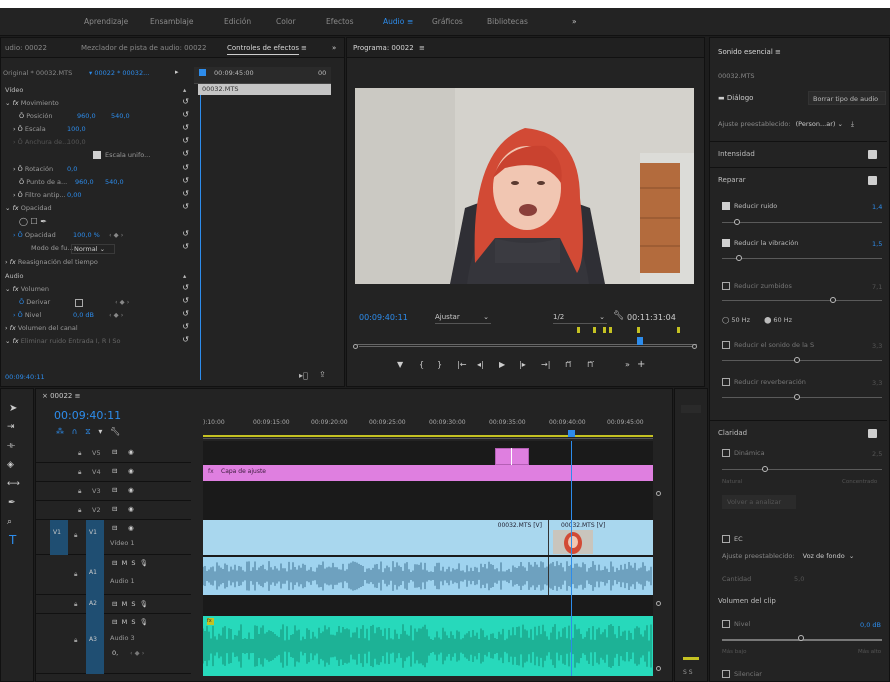 This screenshot has width=890, height=682. I want to click on video-clip-1: 00032.MTS [V], so click(375, 537).